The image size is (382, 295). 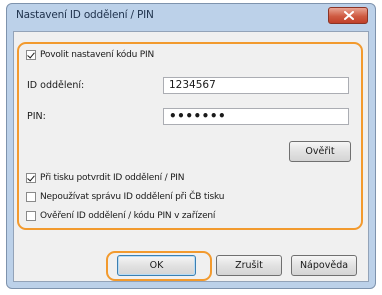 I want to click on confirm-on-print-checkbox, so click(x=31, y=178).